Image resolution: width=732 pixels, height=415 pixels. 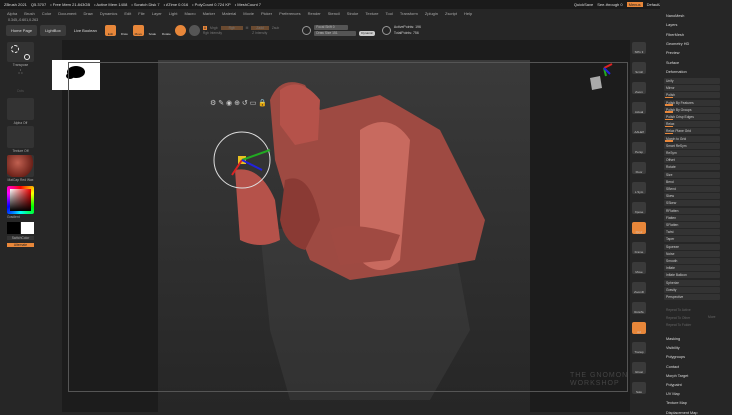 I want to click on deform-resym: ReSym, so click(x=692, y=153).